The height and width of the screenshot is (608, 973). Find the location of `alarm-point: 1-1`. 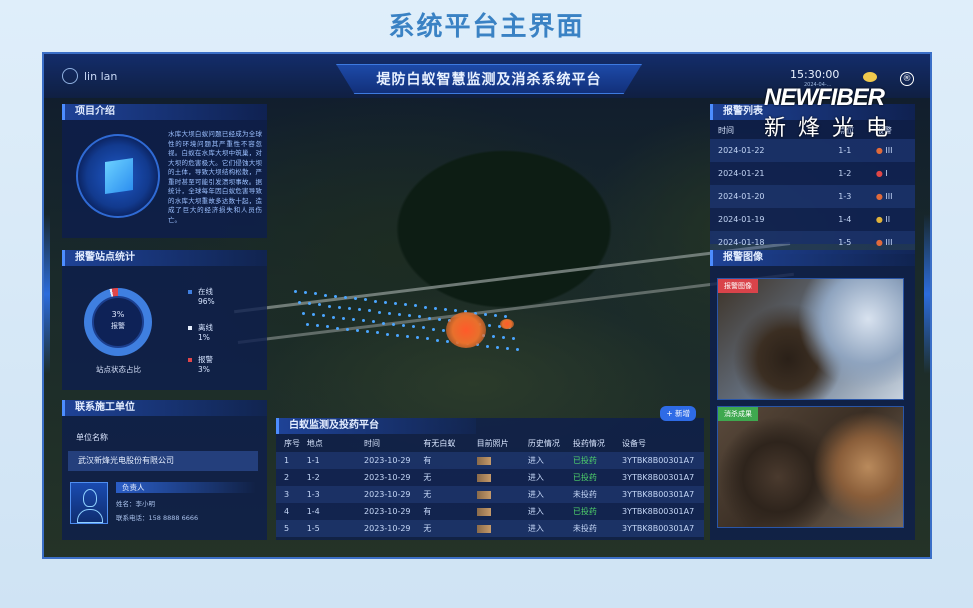

alarm-point: 1-1 is located at coordinates (845, 150).